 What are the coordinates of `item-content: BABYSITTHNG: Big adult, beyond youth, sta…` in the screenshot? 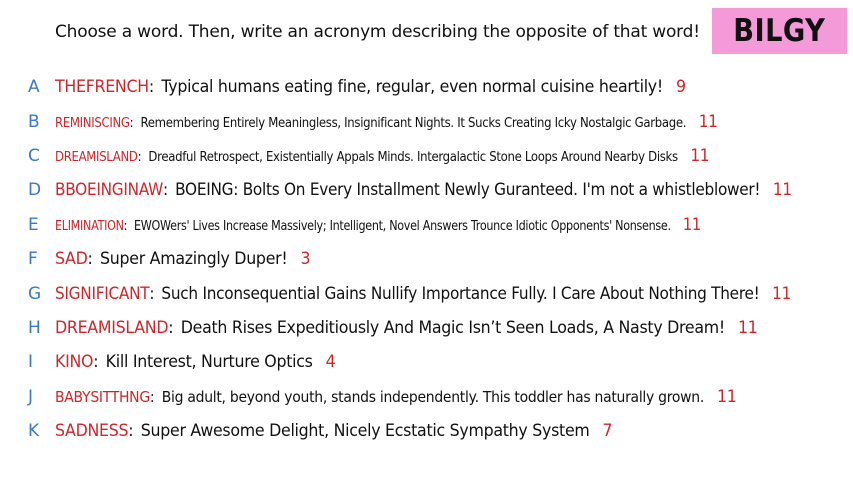 It's located at (396, 397).